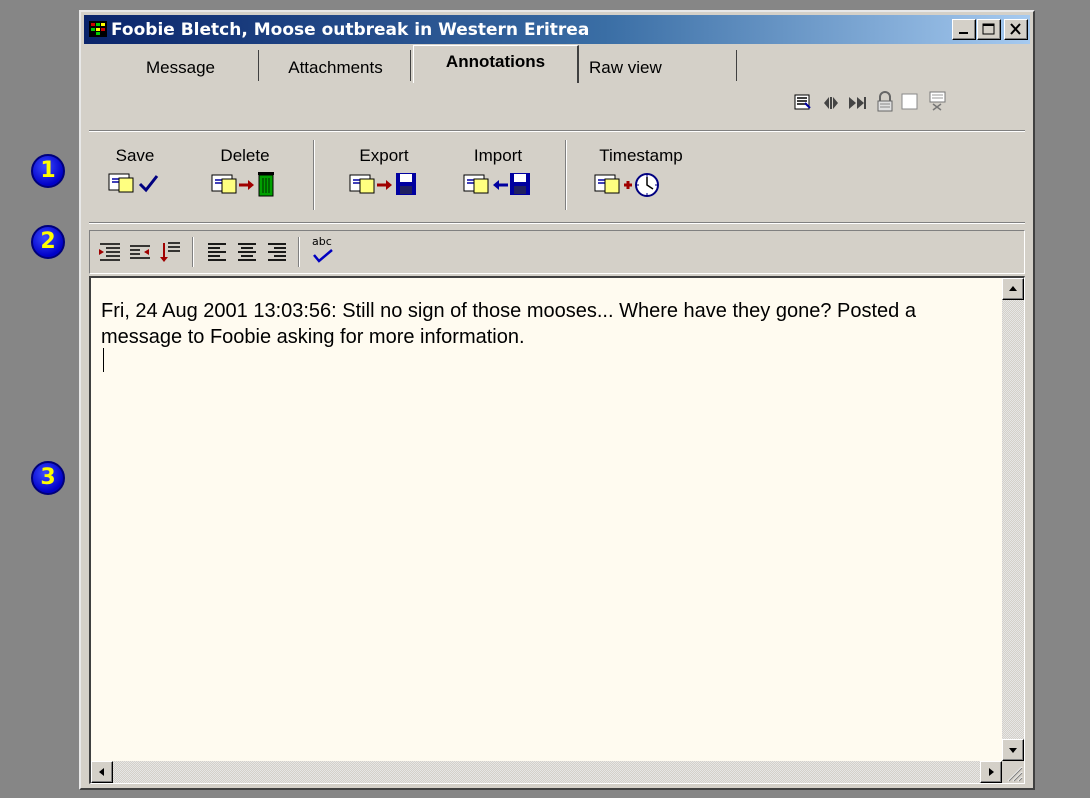 The height and width of the screenshot is (798, 1090). What do you see at coordinates (133, 183) in the screenshot?
I see `save-icon` at bounding box center [133, 183].